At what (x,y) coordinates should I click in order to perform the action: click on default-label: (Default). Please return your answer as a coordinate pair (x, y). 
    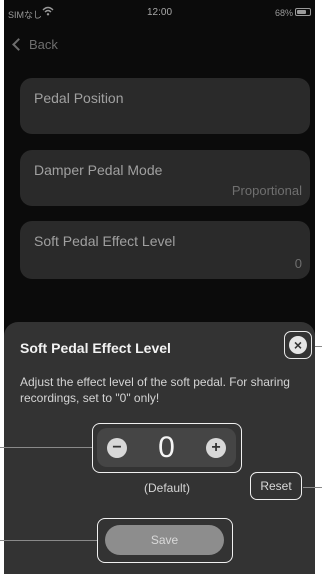
    Looking at the image, I should click on (166, 488).